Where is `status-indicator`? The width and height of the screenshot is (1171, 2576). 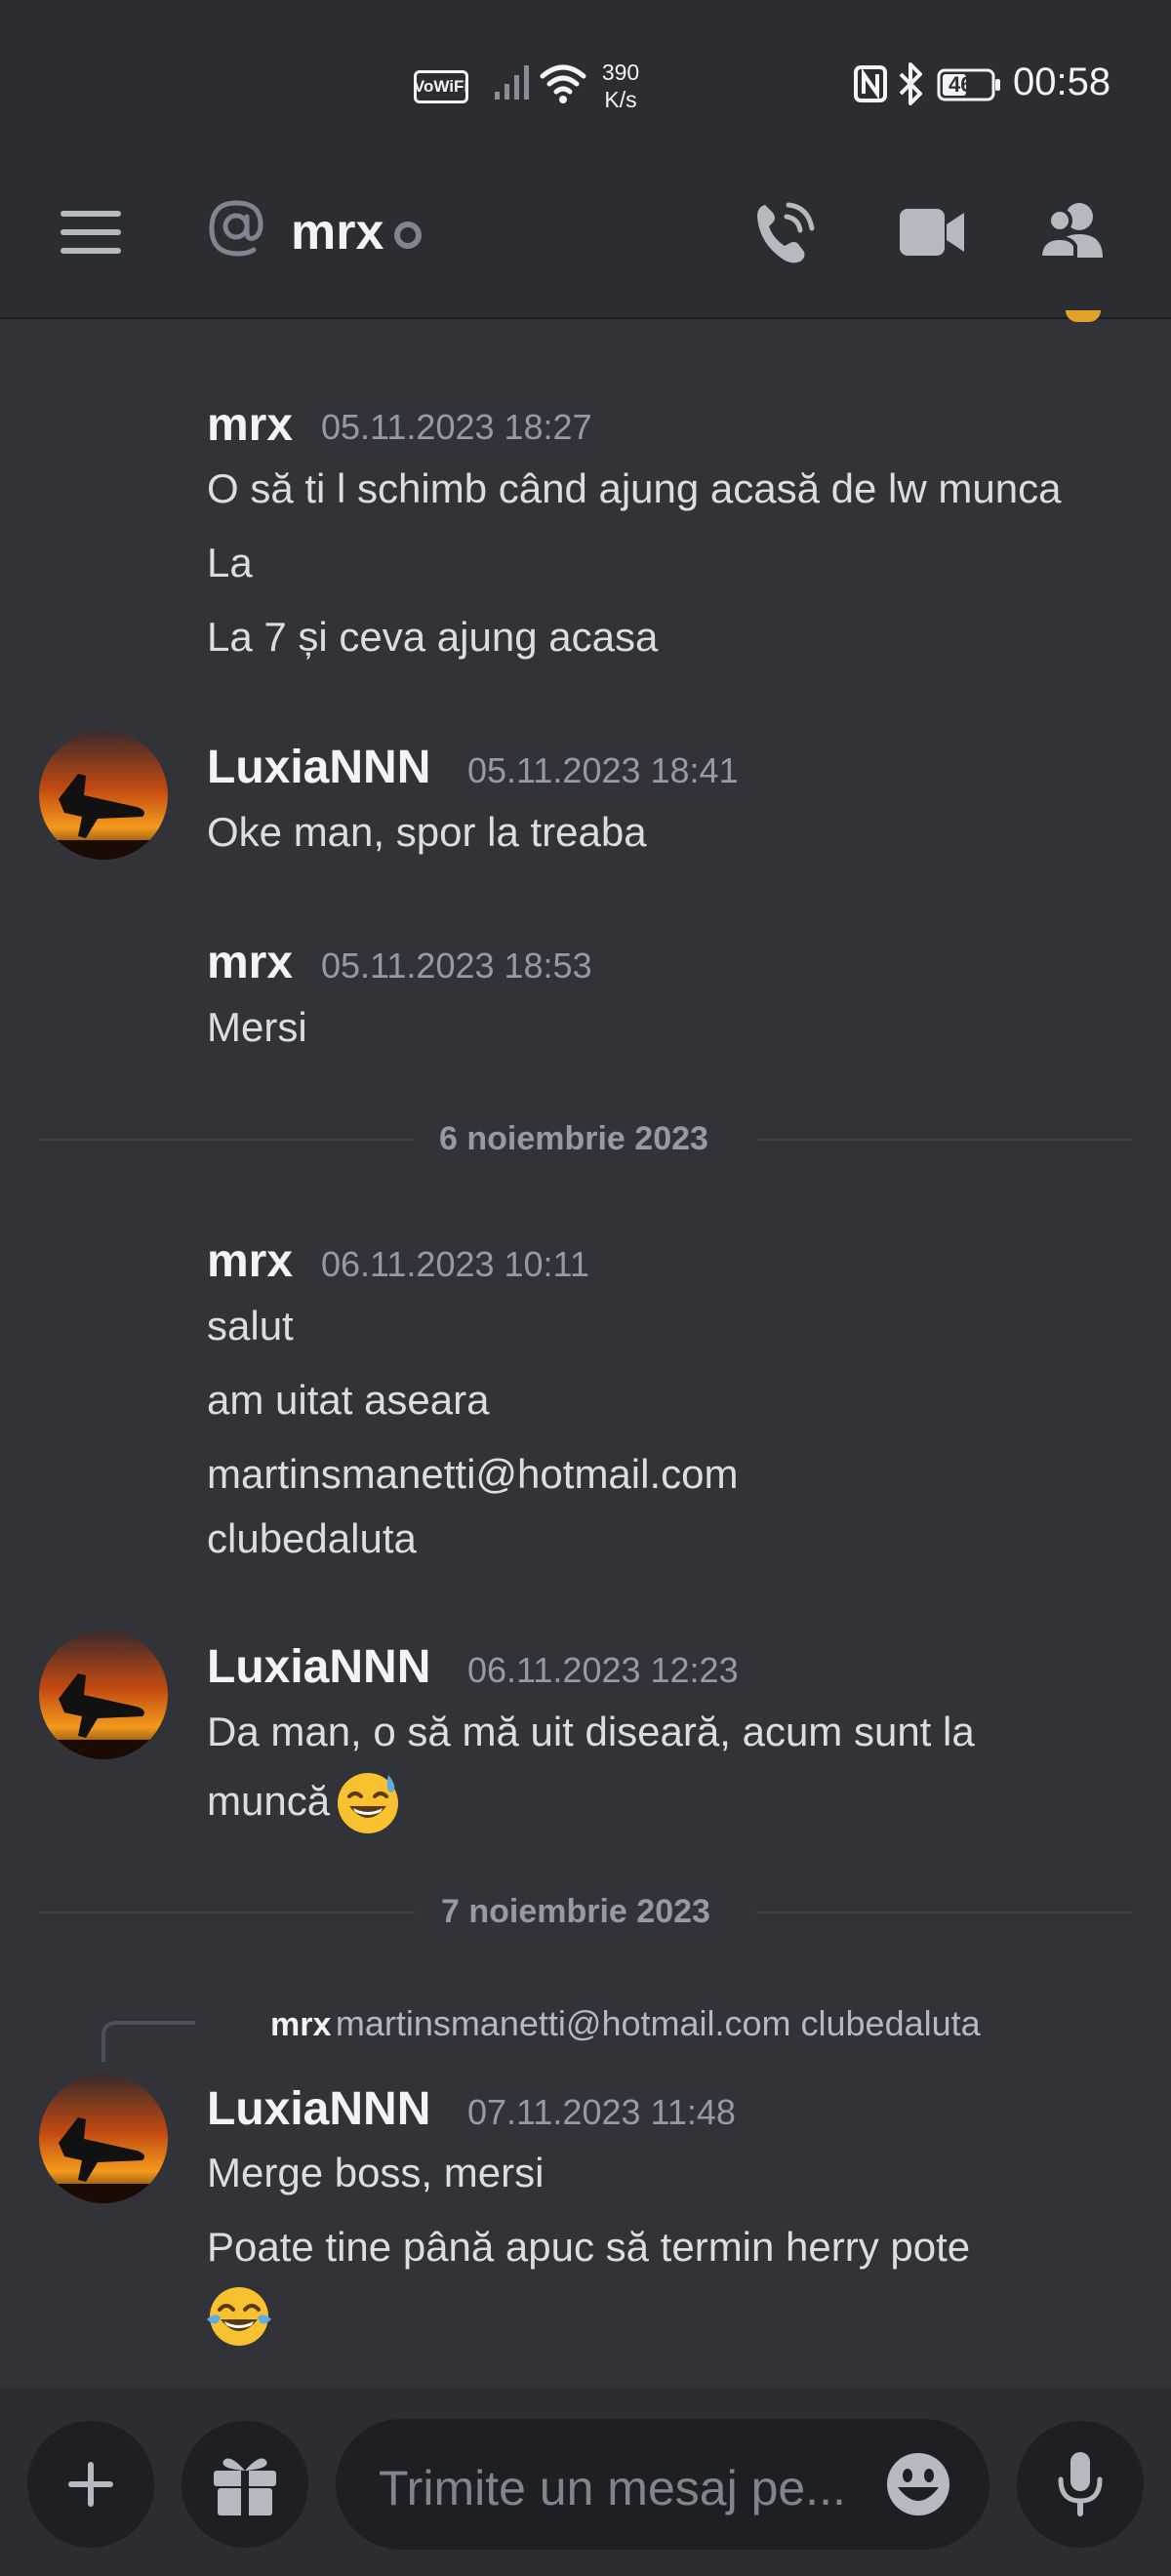 status-indicator is located at coordinates (408, 235).